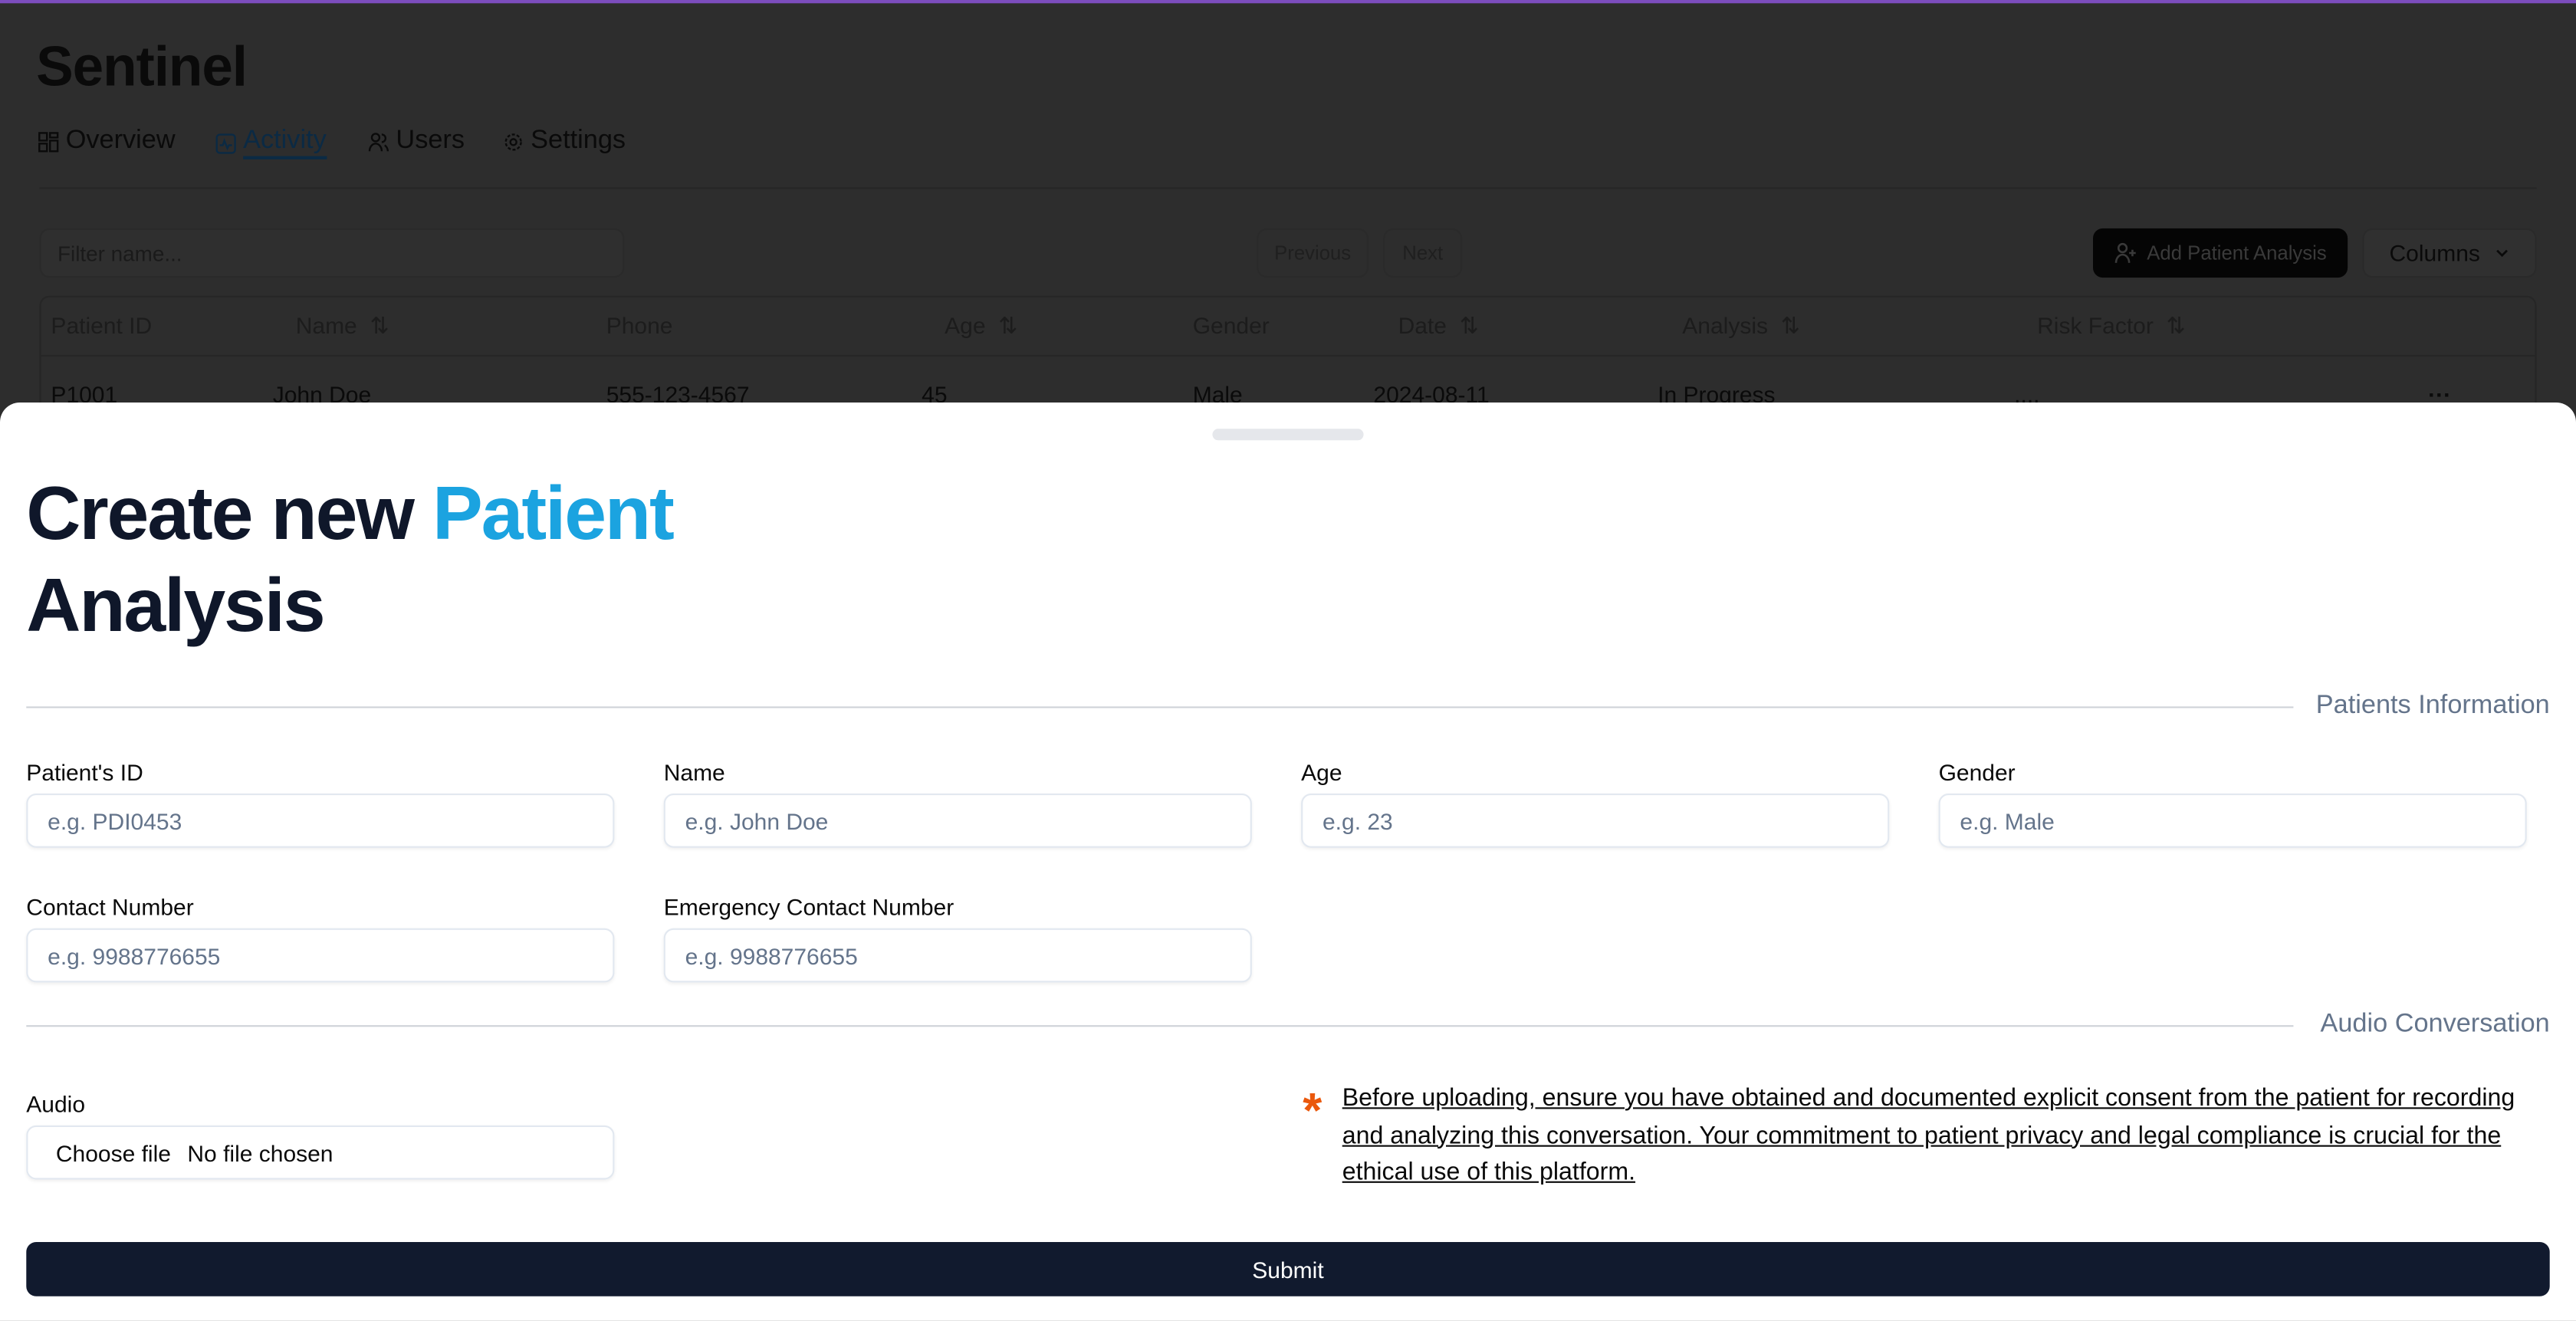 This screenshot has height=1321, width=2576. Describe the element at coordinates (1726, 325) in the screenshot. I see `header-label: Analysis` at that location.